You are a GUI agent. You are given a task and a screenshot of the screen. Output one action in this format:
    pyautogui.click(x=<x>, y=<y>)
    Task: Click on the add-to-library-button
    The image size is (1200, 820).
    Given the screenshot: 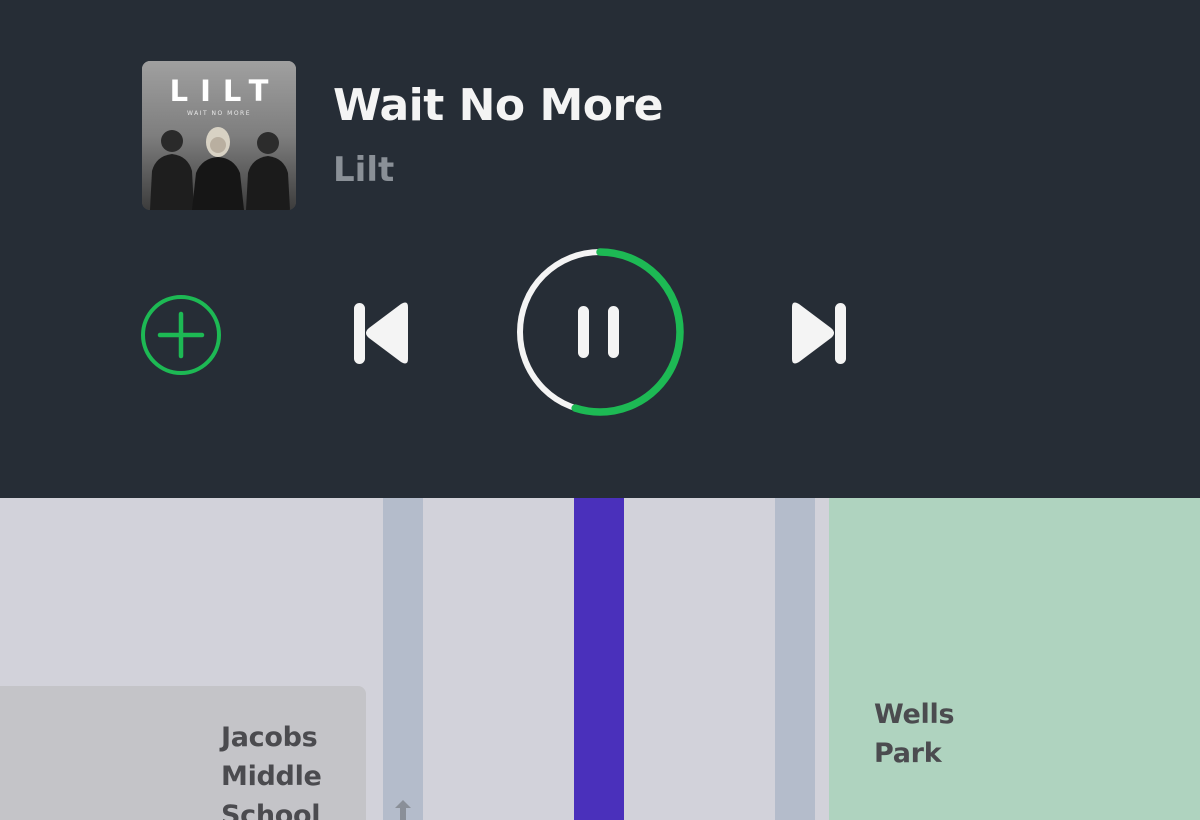 What is the action you would take?
    pyautogui.click(x=181, y=335)
    